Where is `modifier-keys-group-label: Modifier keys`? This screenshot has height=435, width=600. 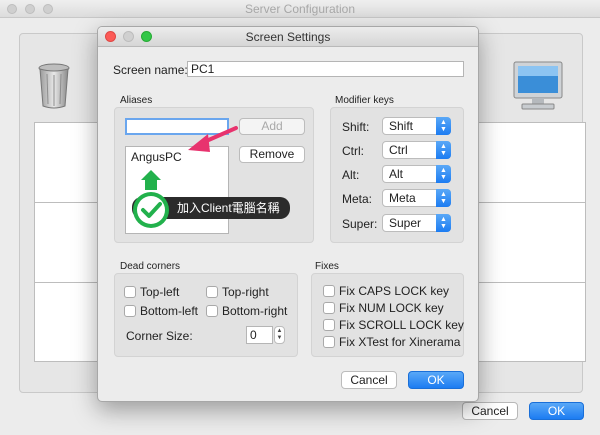 modifier-keys-group-label: Modifier keys is located at coordinates (364, 100).